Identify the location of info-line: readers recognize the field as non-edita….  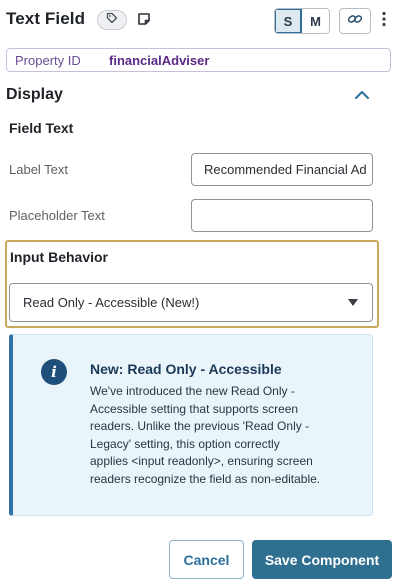
(205, 478).